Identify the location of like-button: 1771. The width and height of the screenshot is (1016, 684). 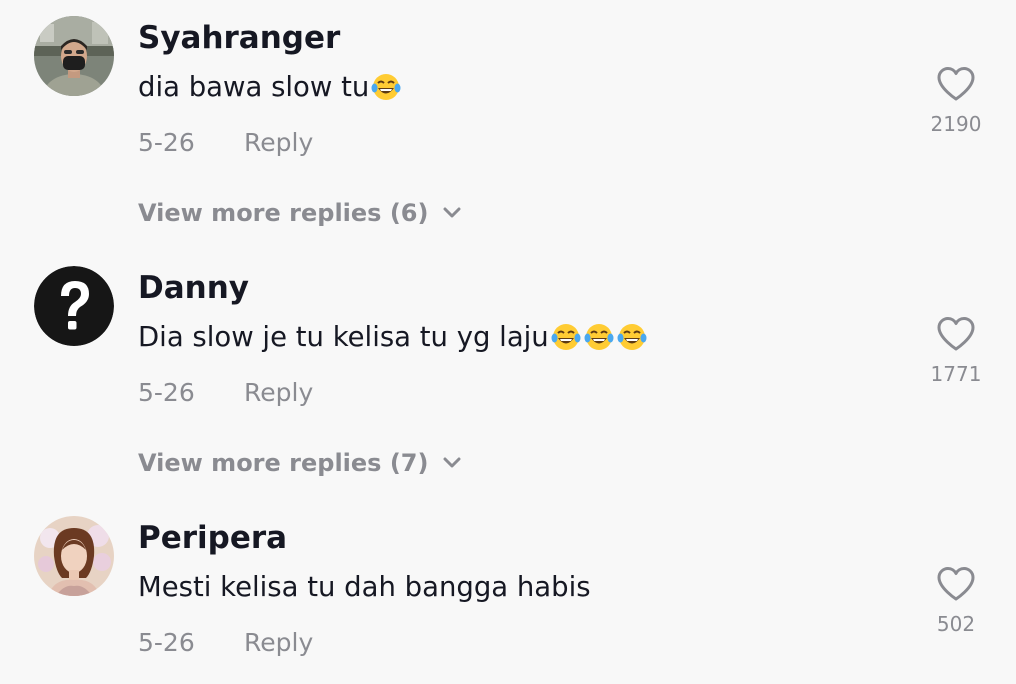
(956, 351).